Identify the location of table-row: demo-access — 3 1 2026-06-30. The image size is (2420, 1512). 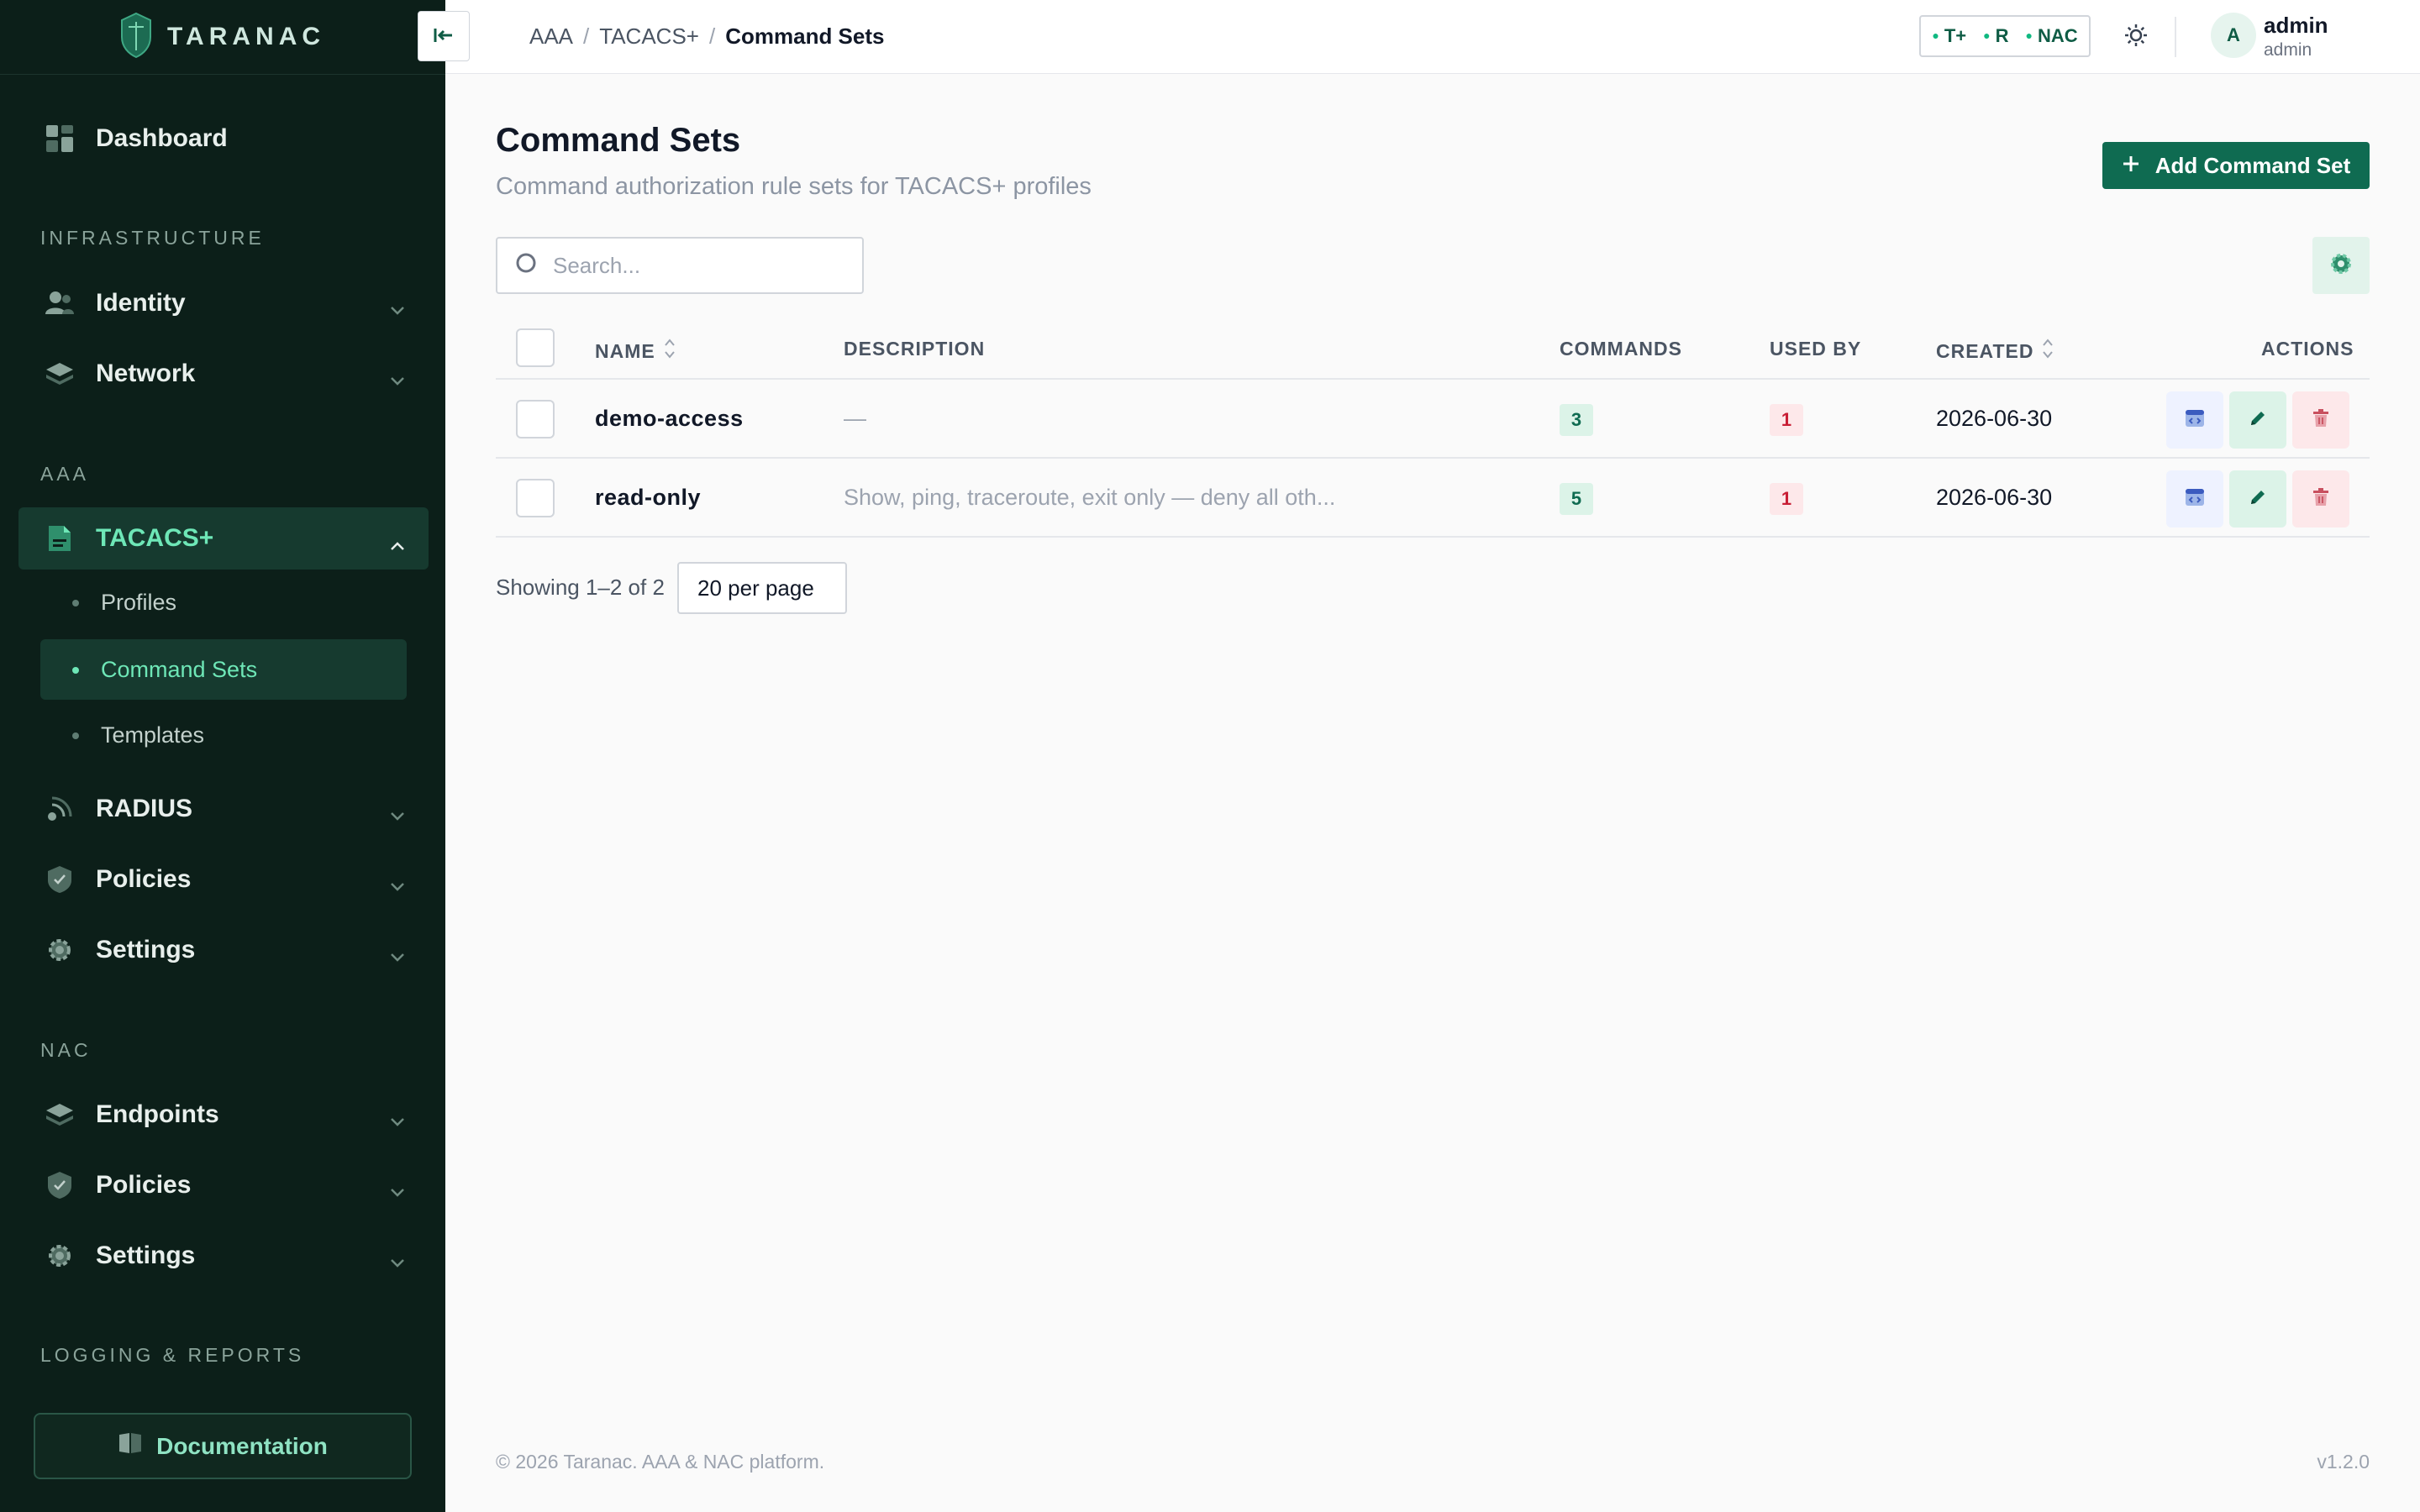
(1433, 419).